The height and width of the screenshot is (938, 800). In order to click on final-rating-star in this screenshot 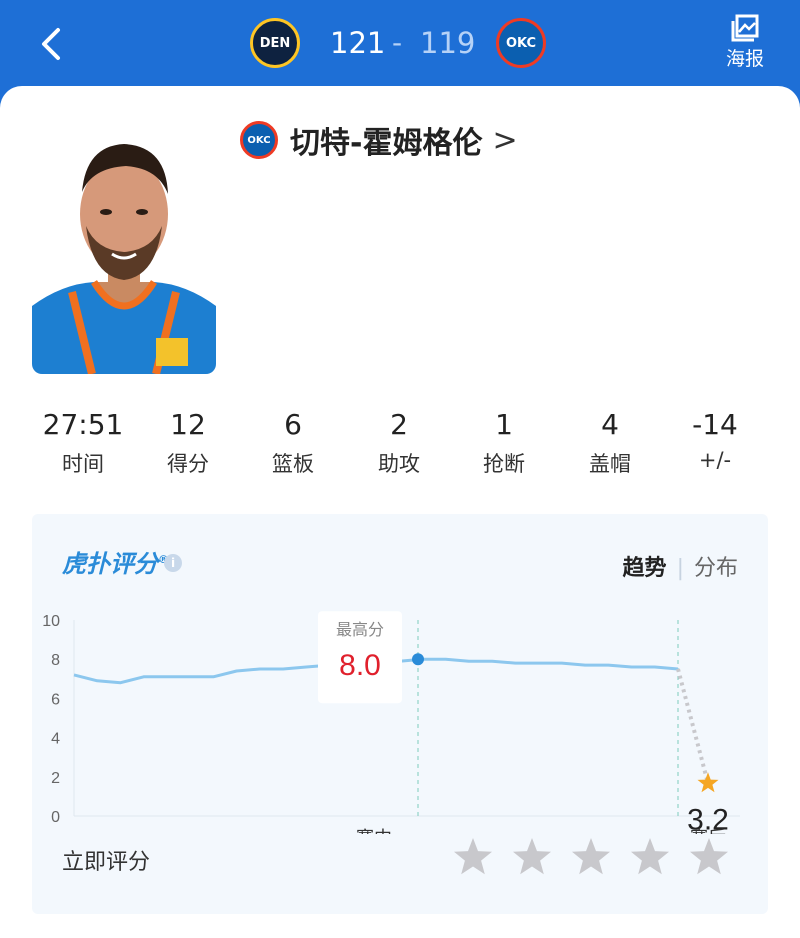, I will do `click(708, 782)`.